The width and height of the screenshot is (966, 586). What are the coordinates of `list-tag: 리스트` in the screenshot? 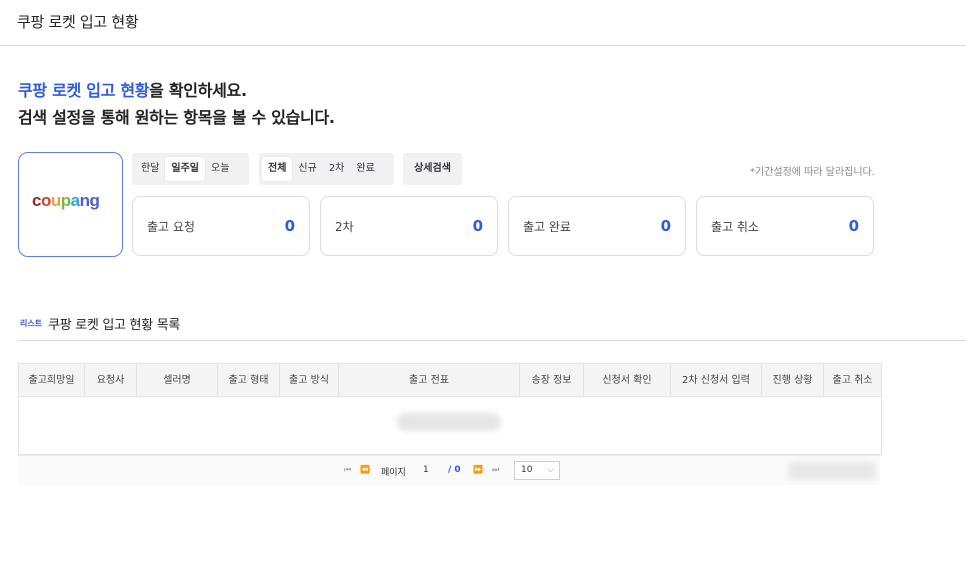 It's located at (31, 323).